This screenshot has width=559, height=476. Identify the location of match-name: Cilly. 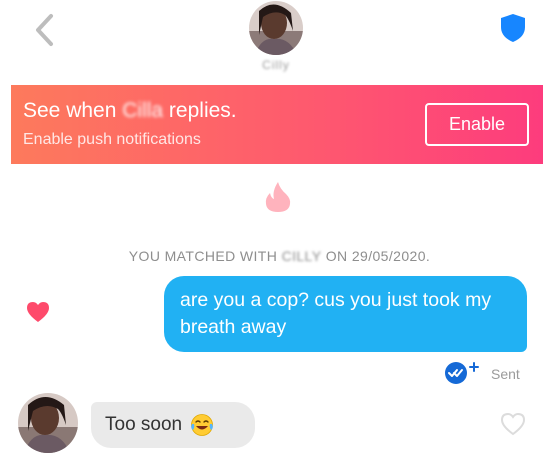
(276, 65).